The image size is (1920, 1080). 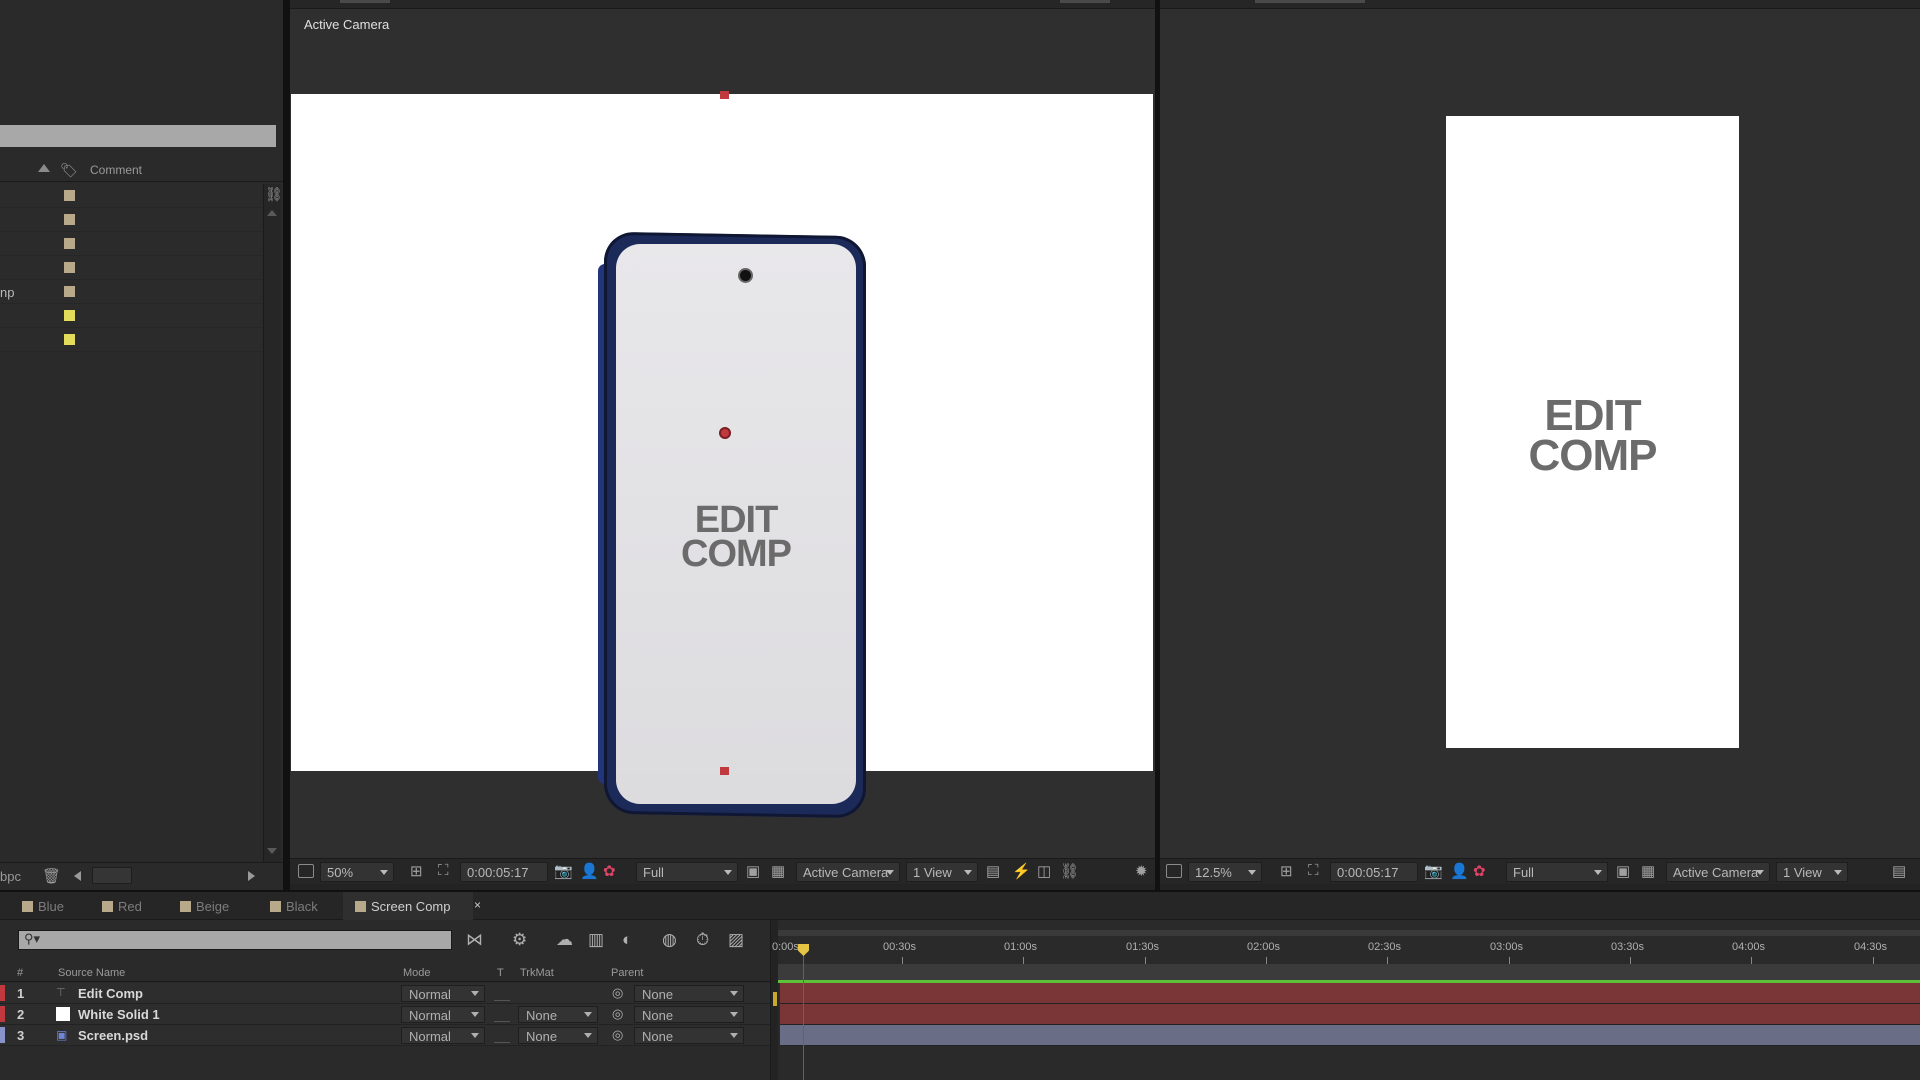 I want to click on project-item: np, so click(x=131, y=292).